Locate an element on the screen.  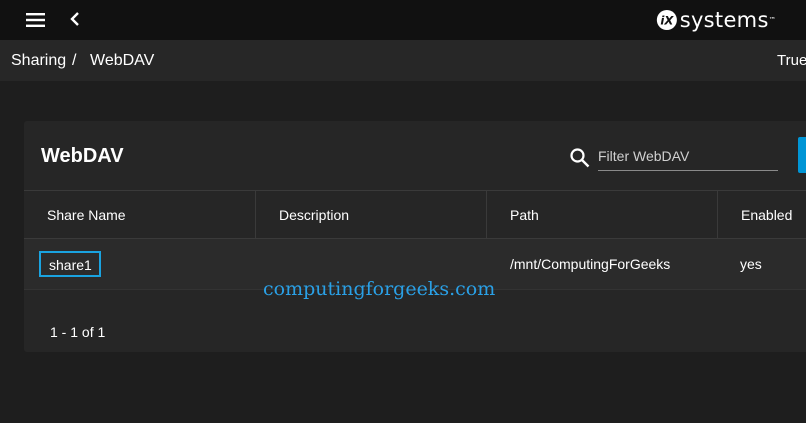
share-name-value: share1 is located at coordinates (70, 264).